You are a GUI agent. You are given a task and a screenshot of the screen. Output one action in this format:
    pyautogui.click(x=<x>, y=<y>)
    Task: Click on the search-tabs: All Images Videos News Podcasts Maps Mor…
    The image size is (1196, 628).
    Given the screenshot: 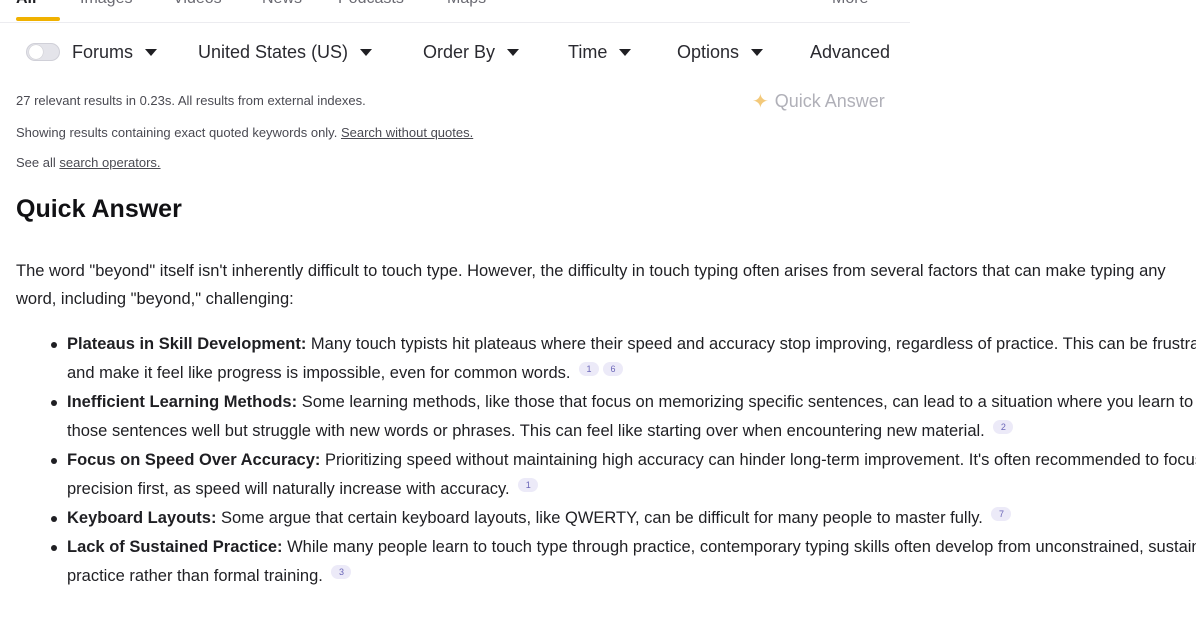 What is the action you would take?
    pyautogui.click(x=455, y=11)
    